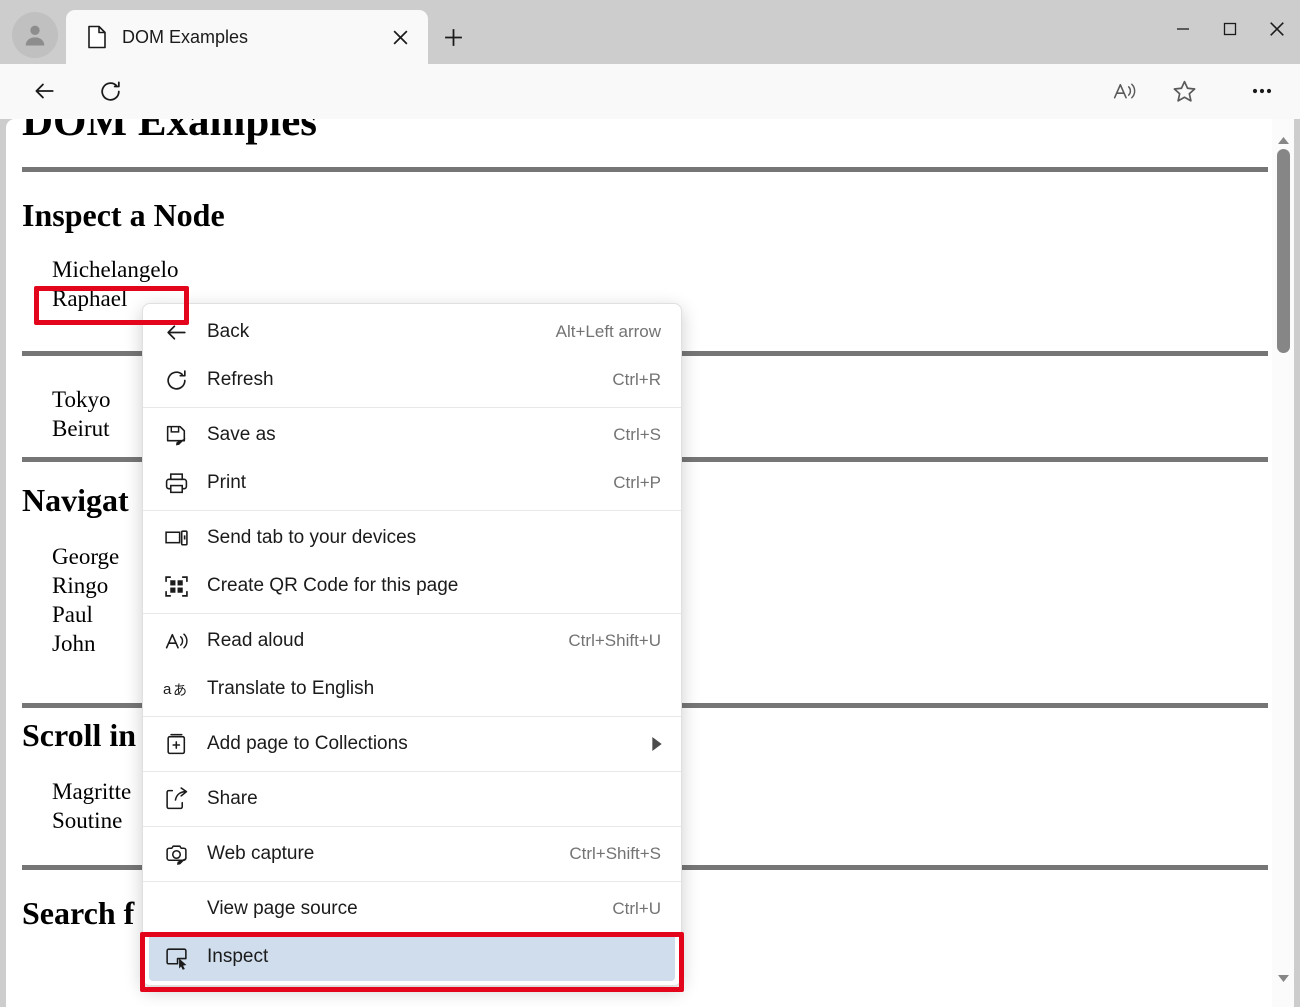 The width and height of the screenshot is (1300, 1007). I want to click on menu-item-shortcut: Ctrl+S, so click(637, 434).